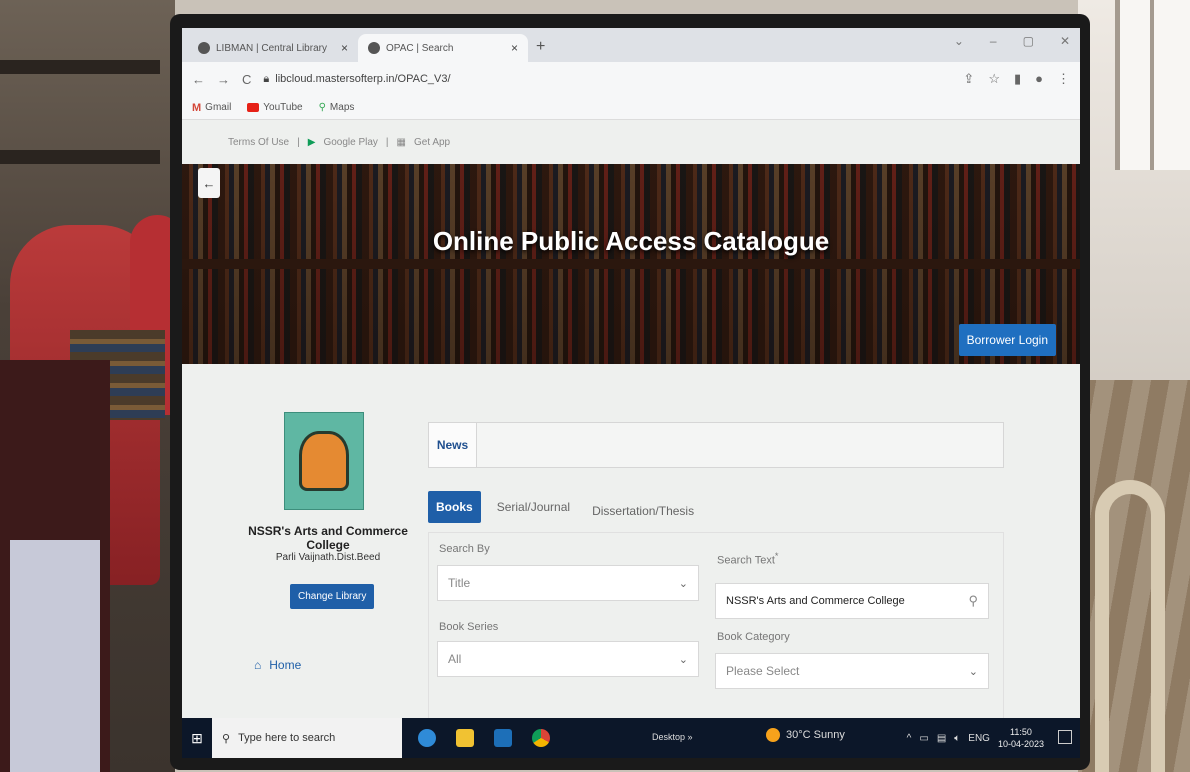 The image size is (1190, 772). What do you see at coordinates (283, 107) in the screenshot?
I see `bookmark-label: YouTube` at bounding box center [283, 107].